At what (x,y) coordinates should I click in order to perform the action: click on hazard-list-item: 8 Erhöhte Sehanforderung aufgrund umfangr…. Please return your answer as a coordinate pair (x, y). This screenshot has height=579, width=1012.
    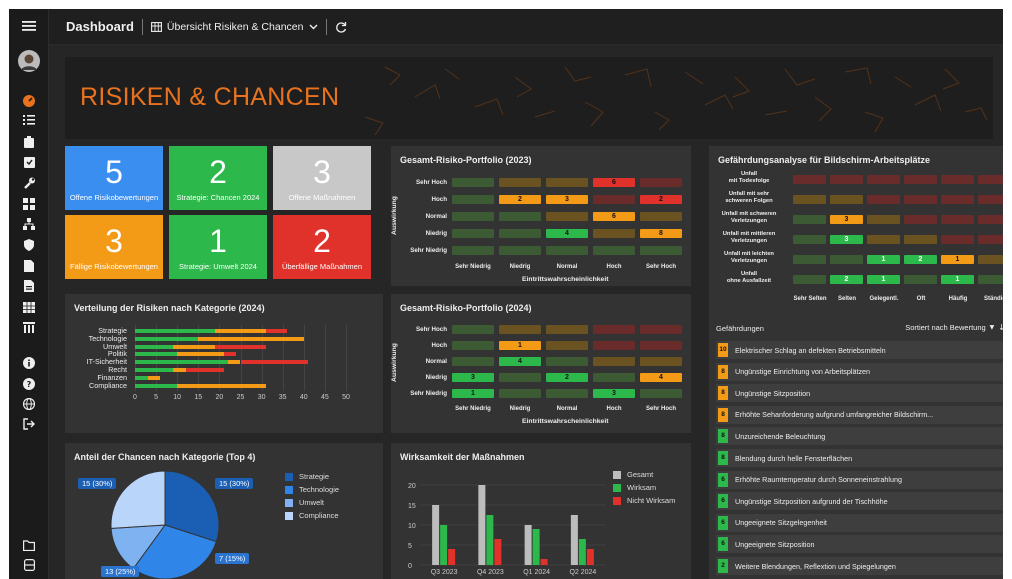
    Looking at the image, I should click on (859, 414).